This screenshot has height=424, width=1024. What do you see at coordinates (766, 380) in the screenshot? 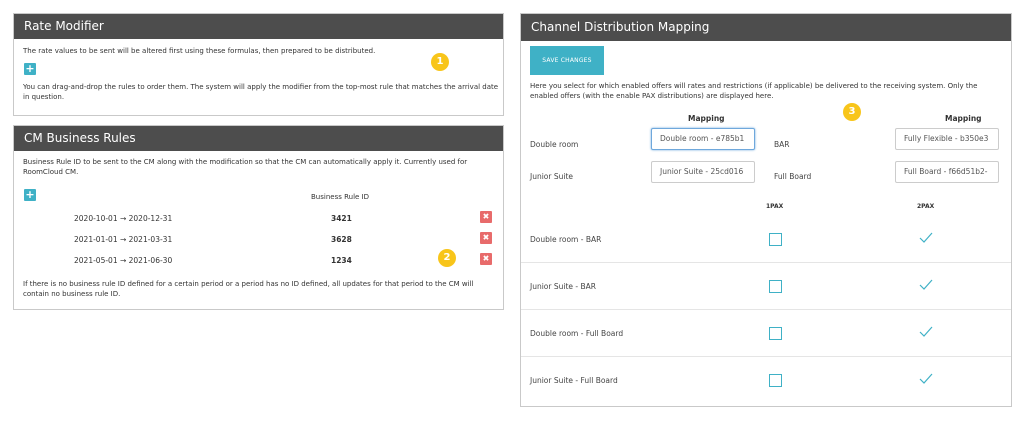
I see `distribution-row: Junior Suite - Full Board` at bounding box center [766, 380].